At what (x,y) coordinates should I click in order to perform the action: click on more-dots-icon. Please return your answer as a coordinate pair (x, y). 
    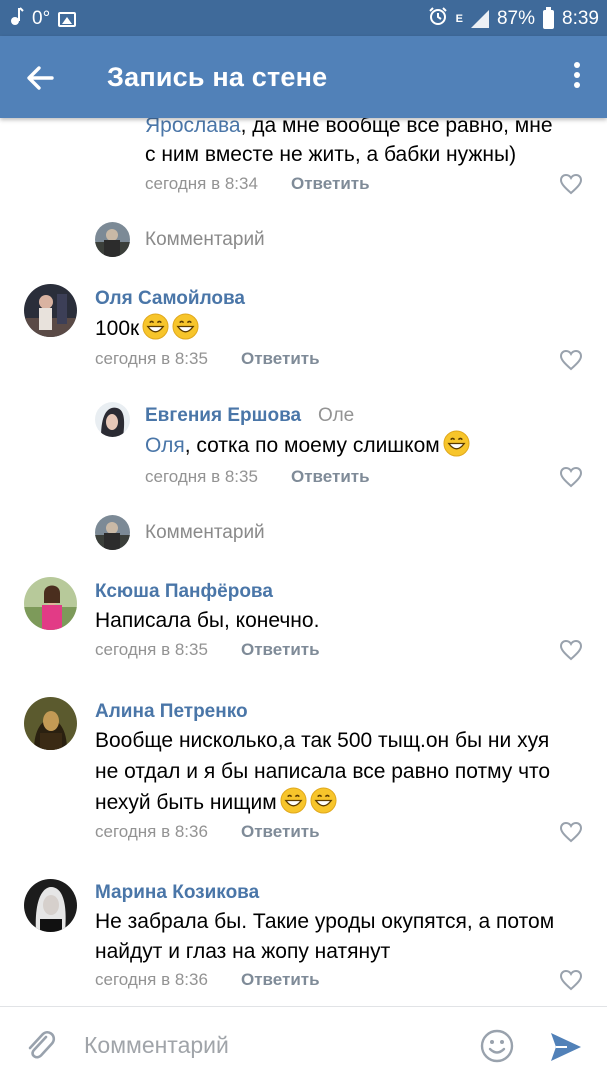
    Looking at the image, I should click on (577, 65).